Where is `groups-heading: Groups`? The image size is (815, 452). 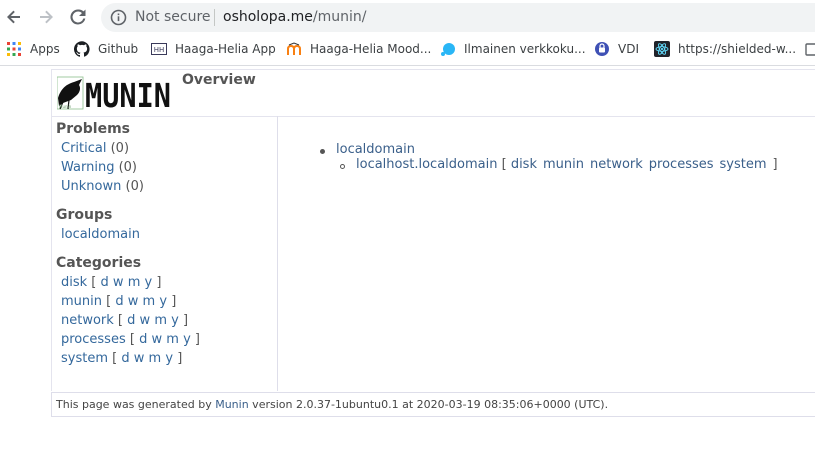
groups-heading: Groups is located at coordinates (84, 215).